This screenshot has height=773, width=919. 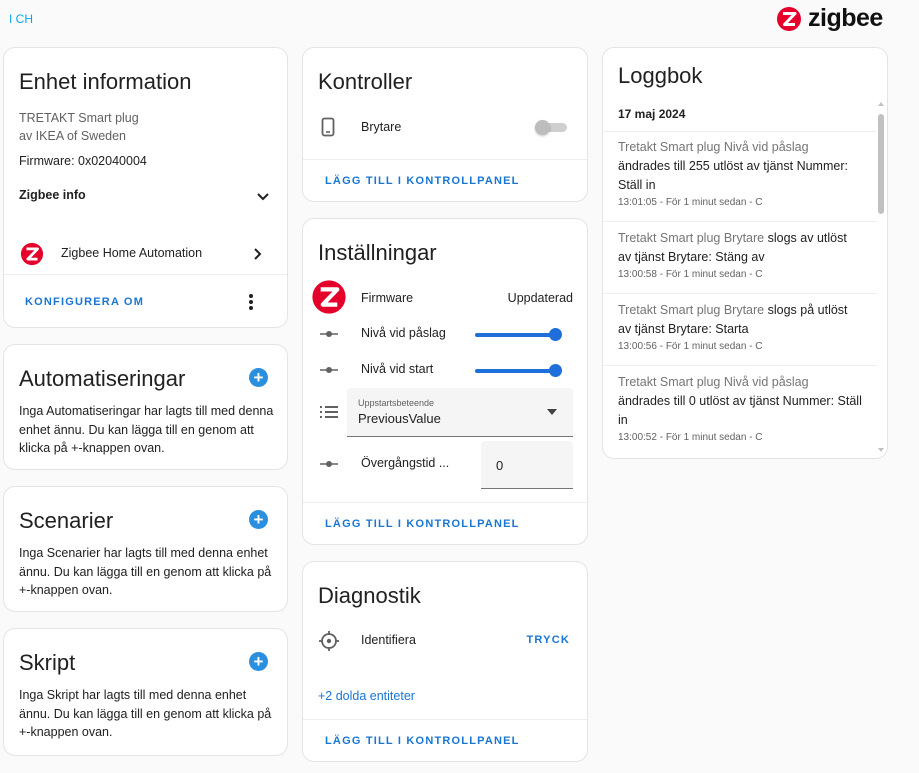 What do you see at coordinates (540, 298) in the screenshot?
I see `firmware-status: Uppdaterad` at bounding box center [540, 298].